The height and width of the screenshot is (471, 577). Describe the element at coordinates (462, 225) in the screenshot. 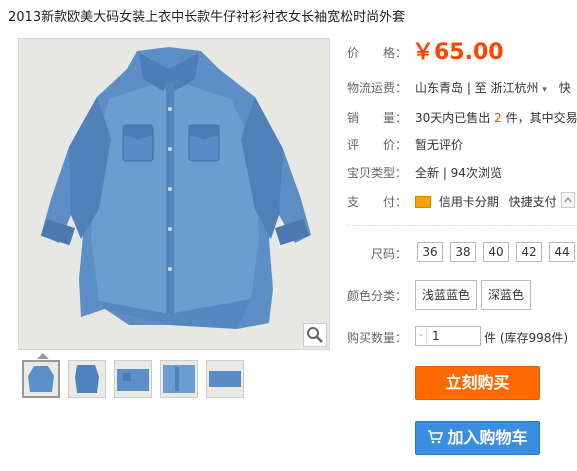

I see `divider` at that location.